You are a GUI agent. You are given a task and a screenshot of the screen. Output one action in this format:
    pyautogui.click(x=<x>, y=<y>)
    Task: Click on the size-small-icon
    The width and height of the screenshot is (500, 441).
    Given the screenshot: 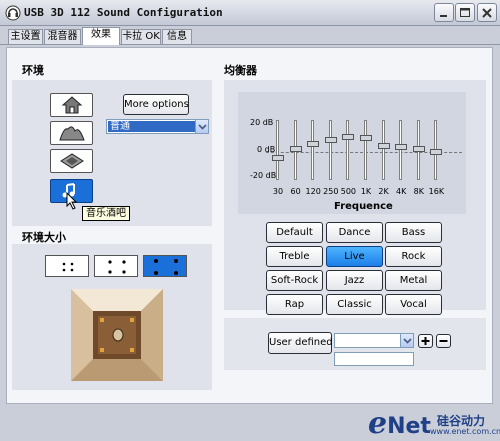 What is the action you would take?
    pyautogui.click(x=68, y=267)
    